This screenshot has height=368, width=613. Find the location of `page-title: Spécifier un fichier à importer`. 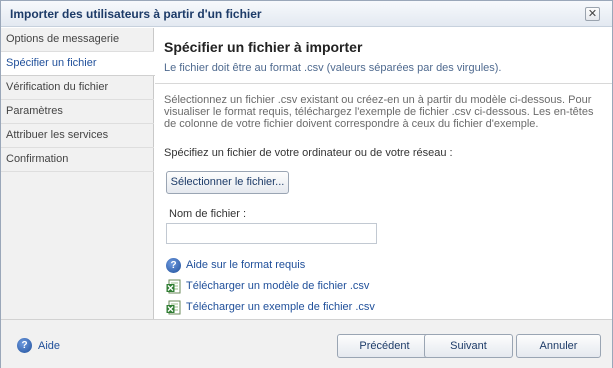

page-title: Spécifier un fichier à importer is located at coordinates (263, 47).